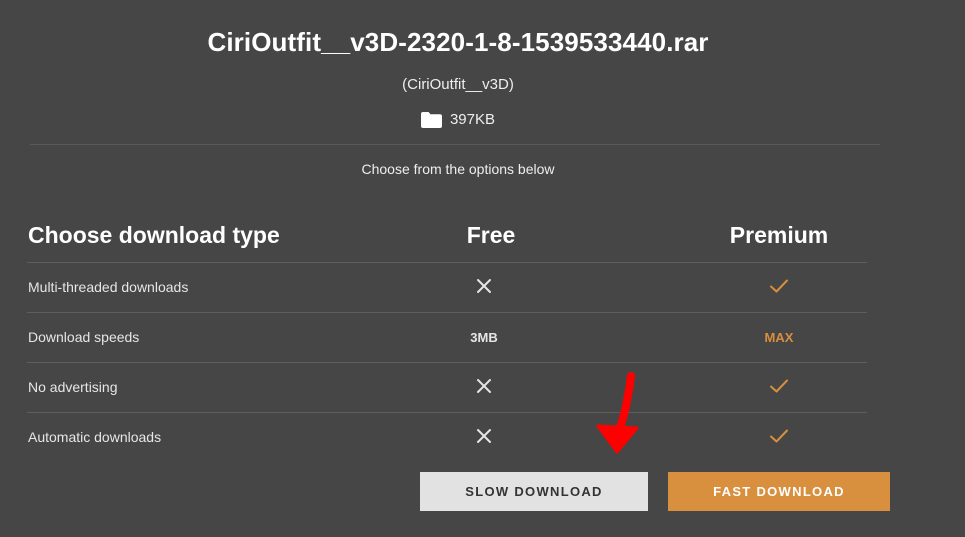  Describe the element at coordinates (779, 235) in the screenshot. I see `header-premium: Premium` at that location.